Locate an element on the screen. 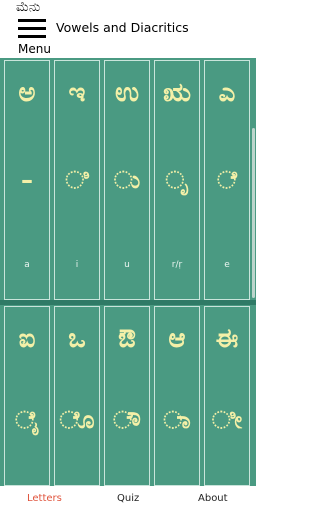 The image size is (320, 512). vowel-letter: ಆ is located at coordinates (177, 339).